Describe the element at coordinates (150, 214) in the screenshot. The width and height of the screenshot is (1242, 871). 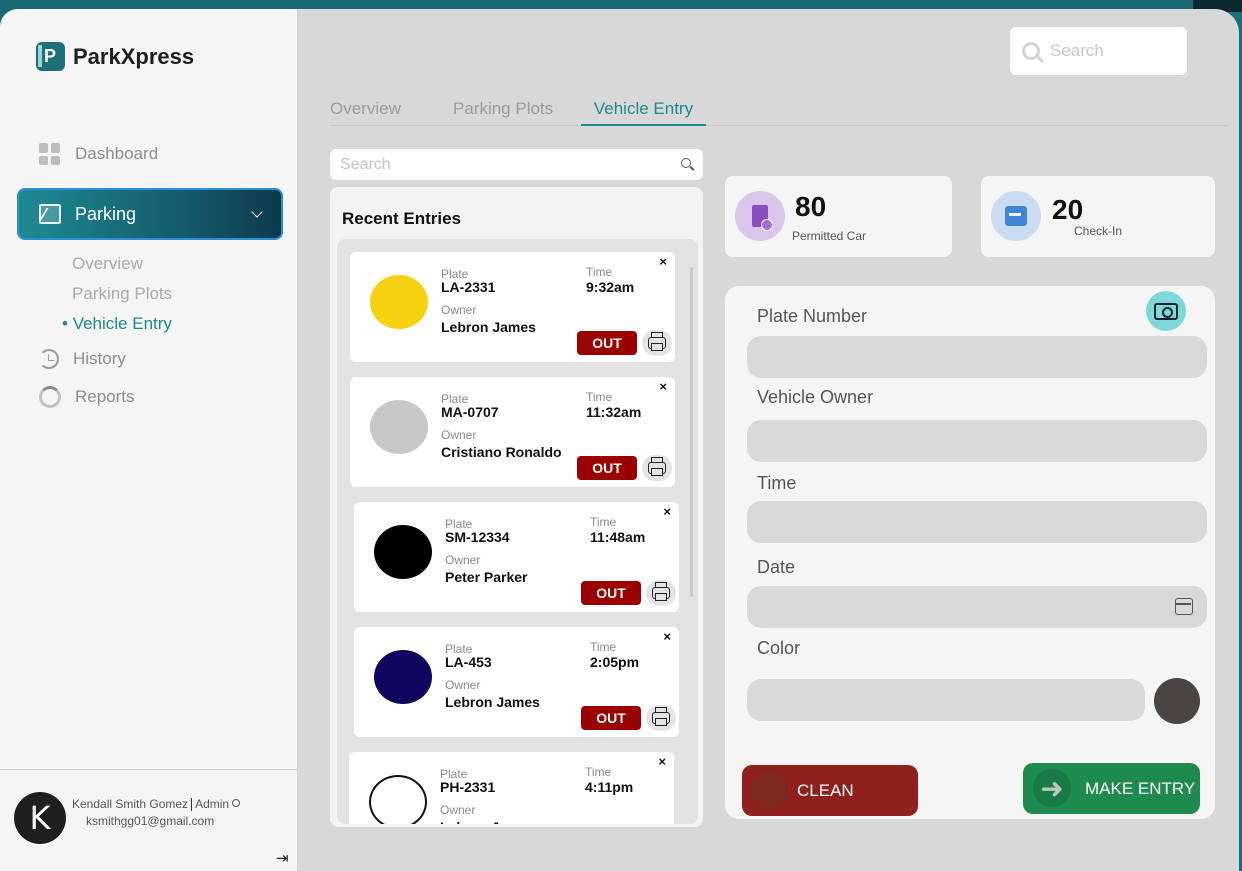
I see `sidebar-item-parking: Parking` at that location.